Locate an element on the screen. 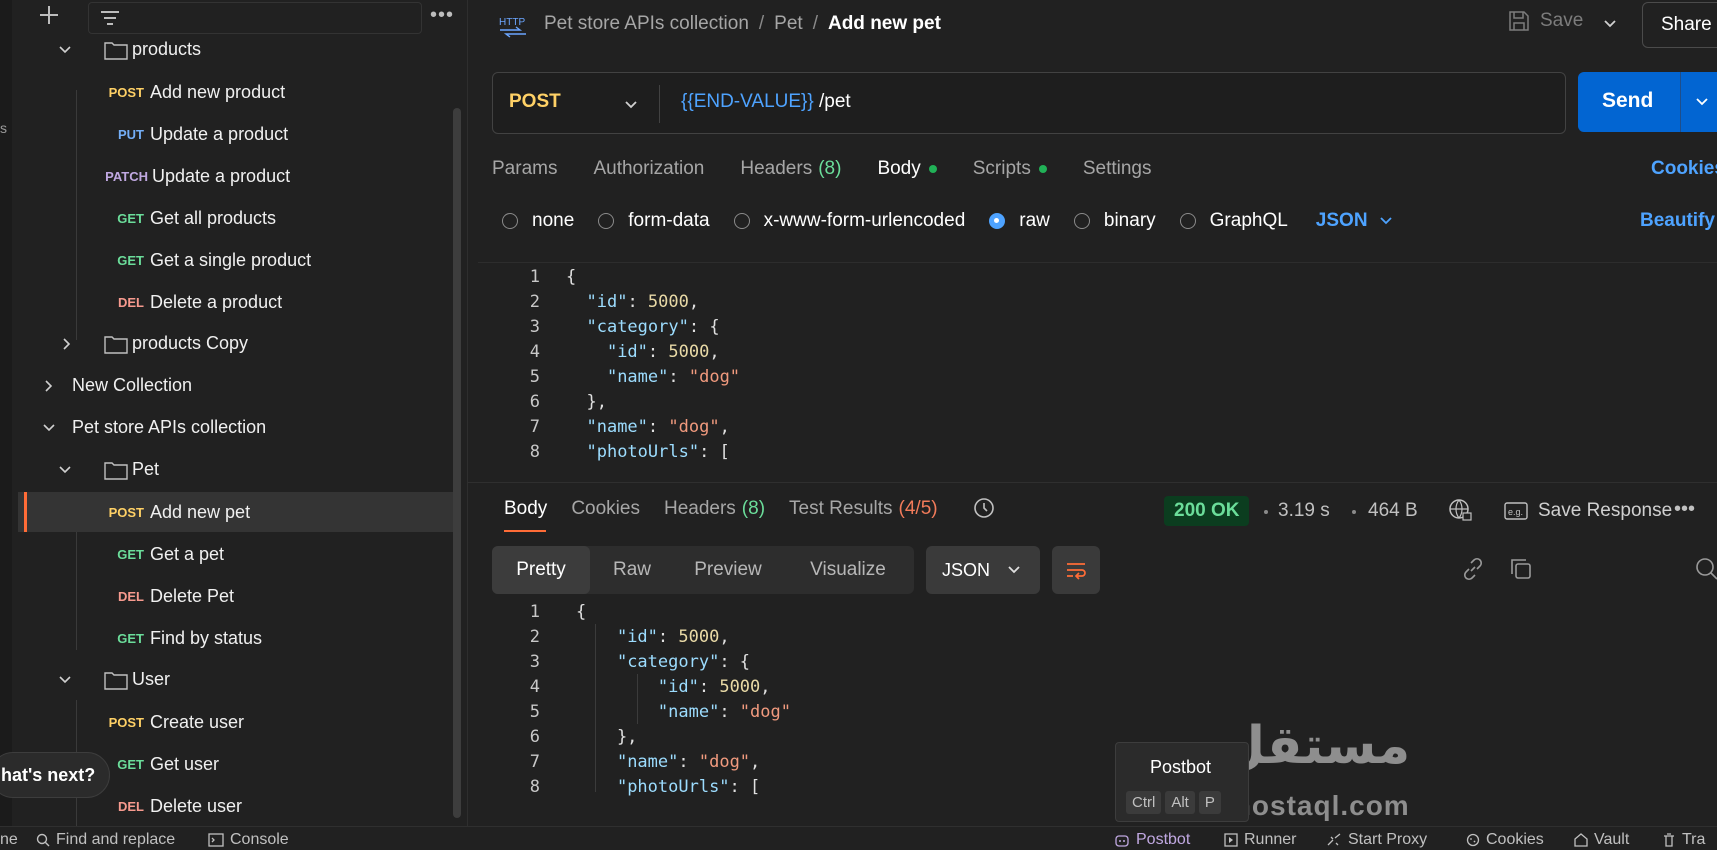 Image resolution: width=1717 pixels, height=850 pixels. tab-params: Params is located at coordinates (524, 169).